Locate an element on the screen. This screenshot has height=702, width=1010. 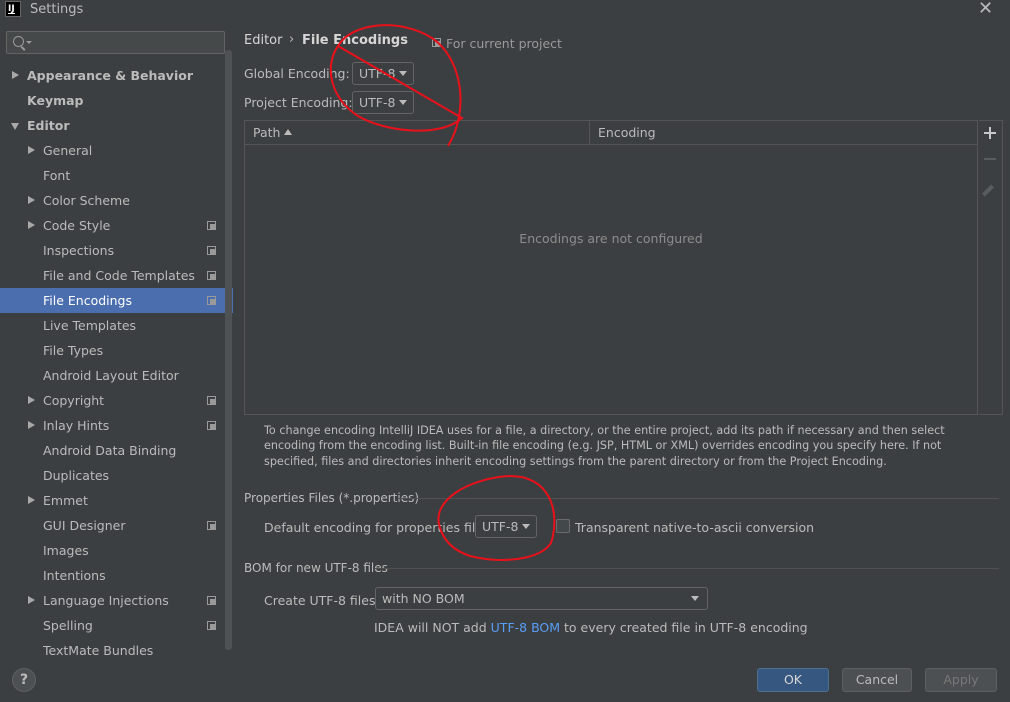
project-encoding-label: Project Encoding: is located at coordinates (298, 102).